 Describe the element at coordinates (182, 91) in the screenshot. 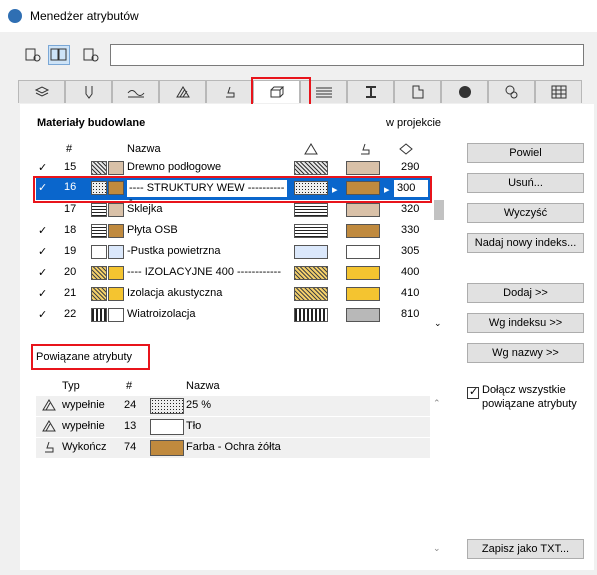

I see `tab-fills` at that location.